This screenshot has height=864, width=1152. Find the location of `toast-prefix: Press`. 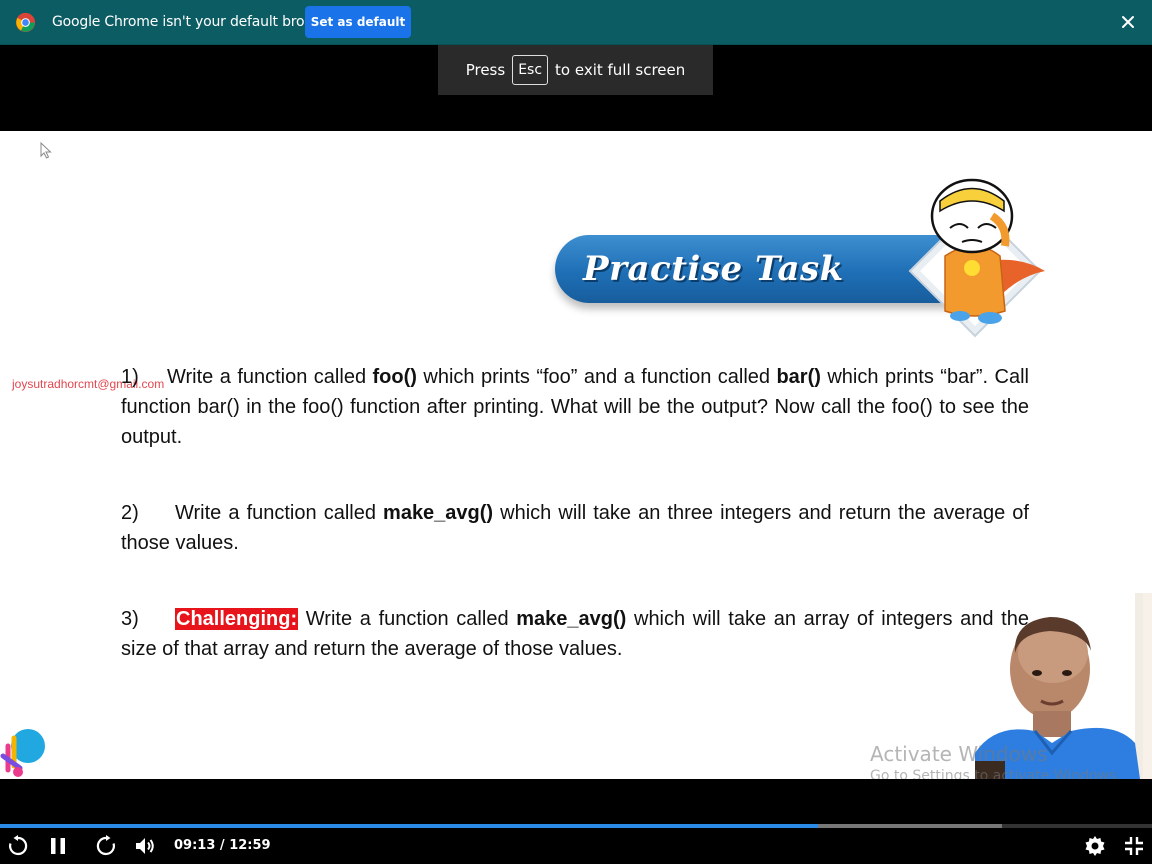

toast-prefix: Press is located at coordinates (485, 70).